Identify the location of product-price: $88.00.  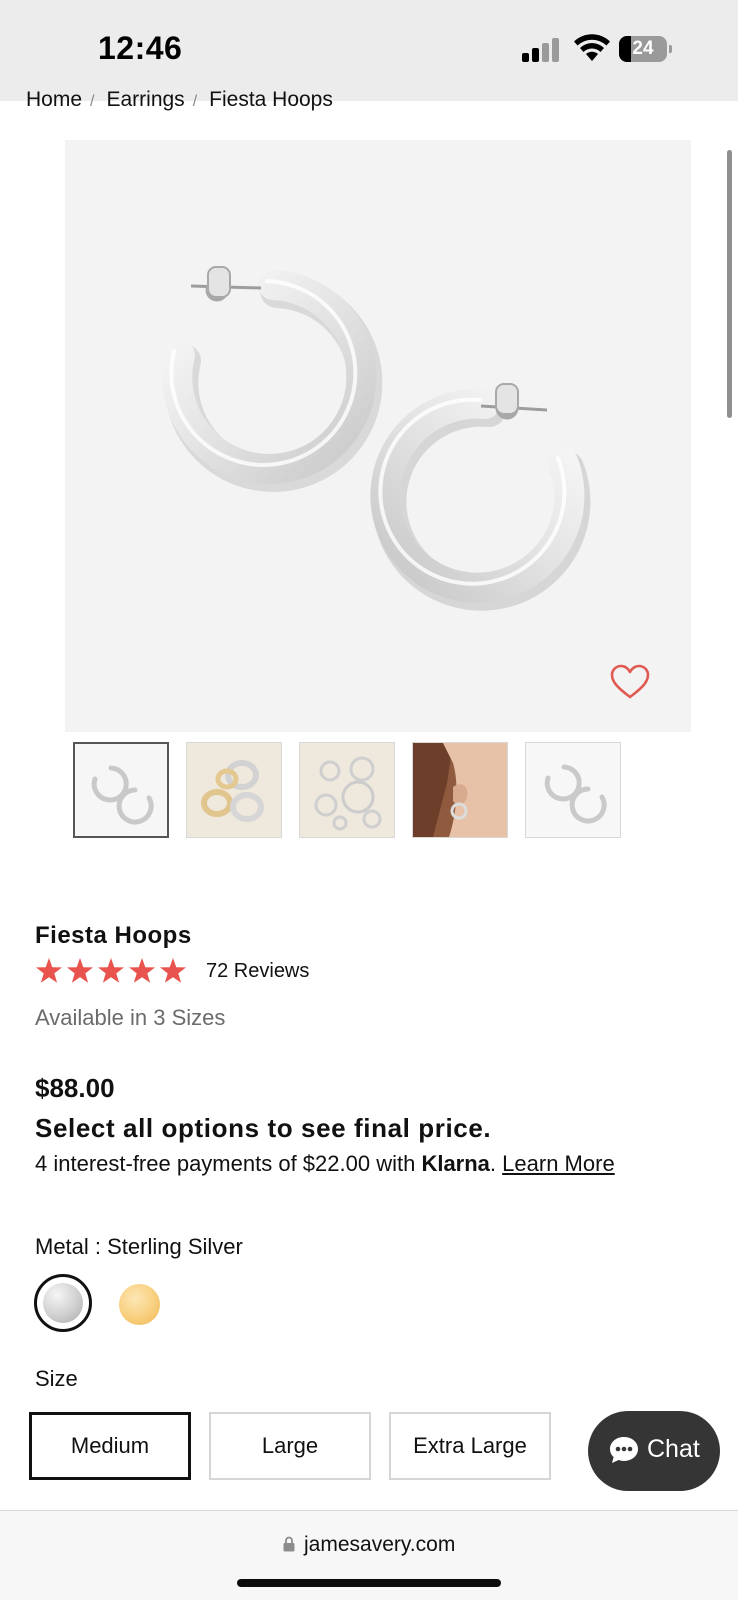
(75, 1088).